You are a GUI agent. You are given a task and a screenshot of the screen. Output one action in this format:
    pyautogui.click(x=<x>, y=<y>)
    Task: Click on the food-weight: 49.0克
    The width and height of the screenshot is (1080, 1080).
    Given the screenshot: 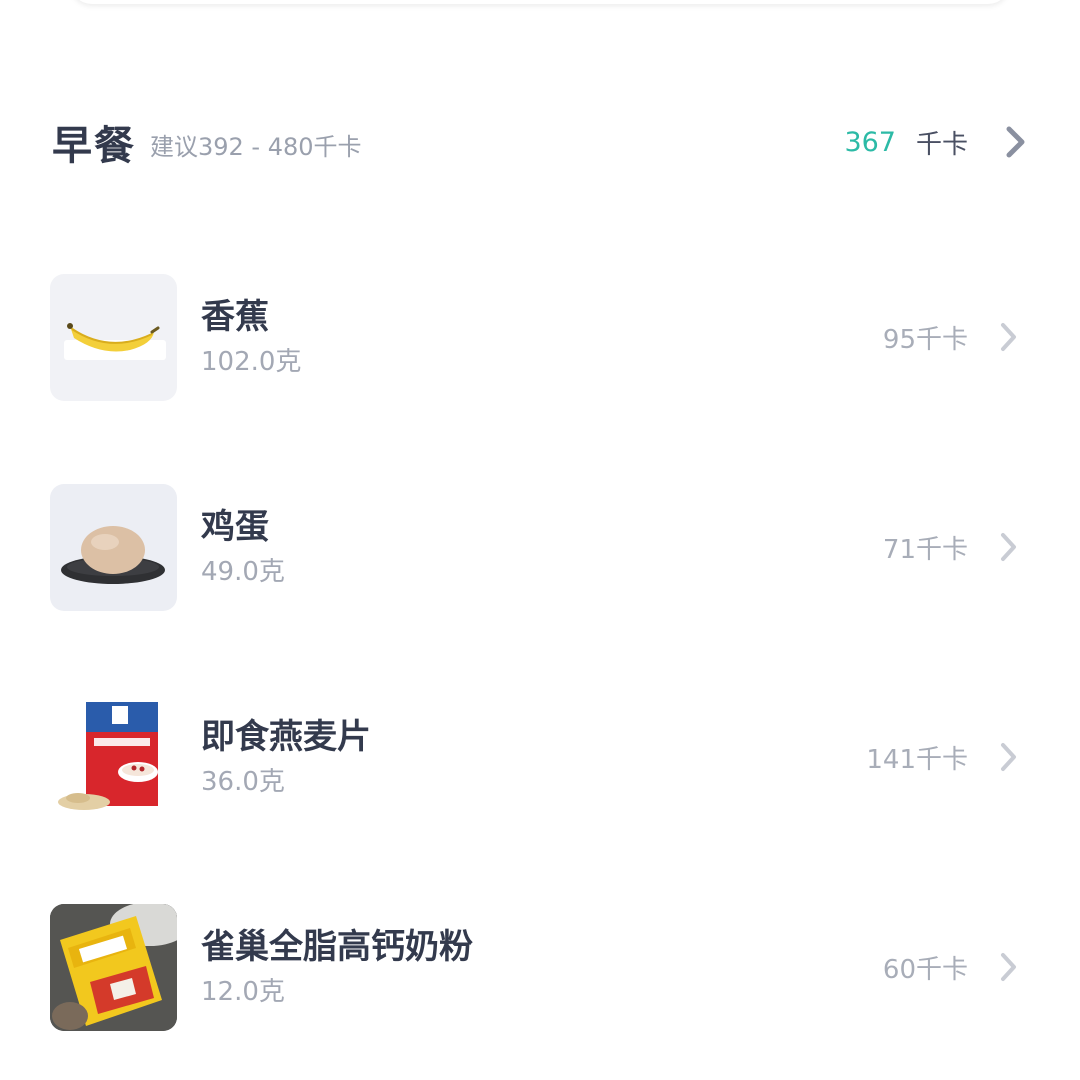 What is the action you would take?
    pyautogui.click(x=243, y=572)
    